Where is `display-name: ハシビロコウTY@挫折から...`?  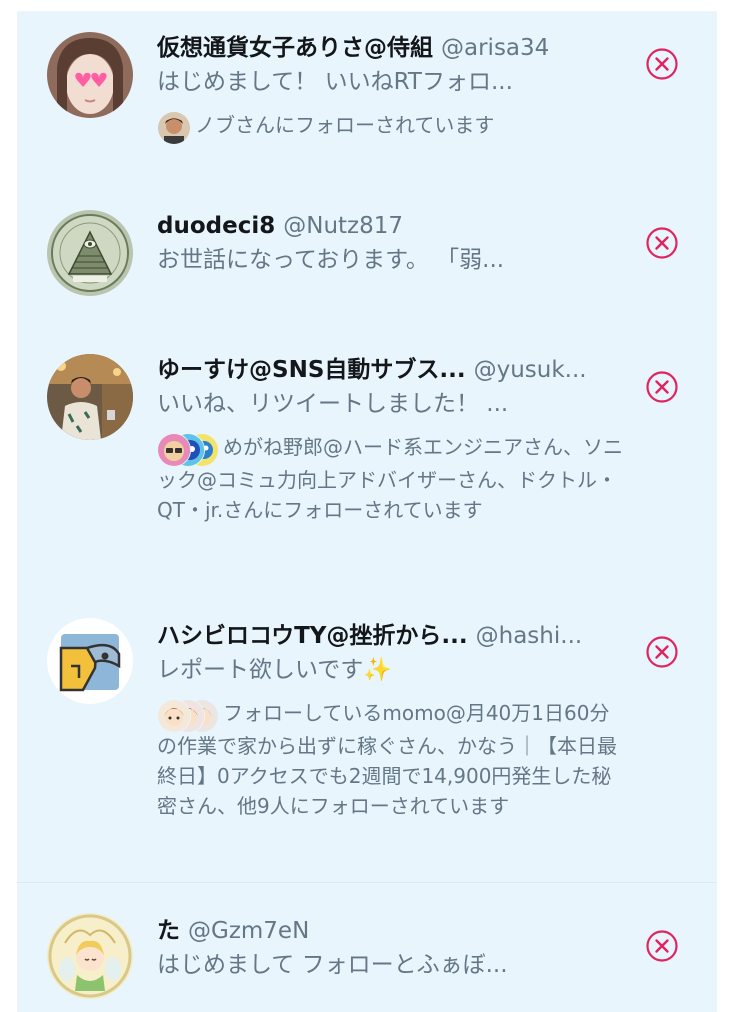
display-name: ハシビロコウTY@挫折から... is located at coordinates (312, 636).